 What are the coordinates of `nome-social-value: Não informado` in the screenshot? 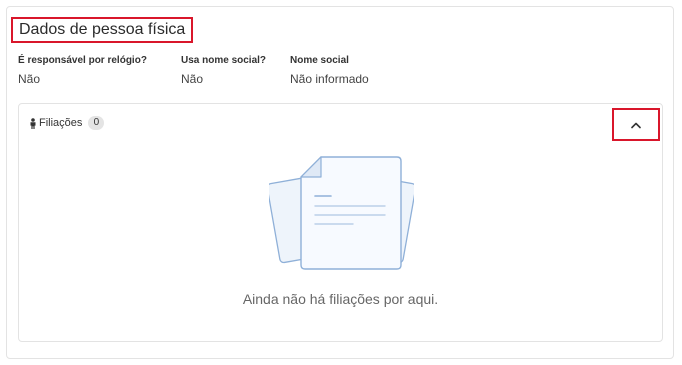 It's located at (329, 79).